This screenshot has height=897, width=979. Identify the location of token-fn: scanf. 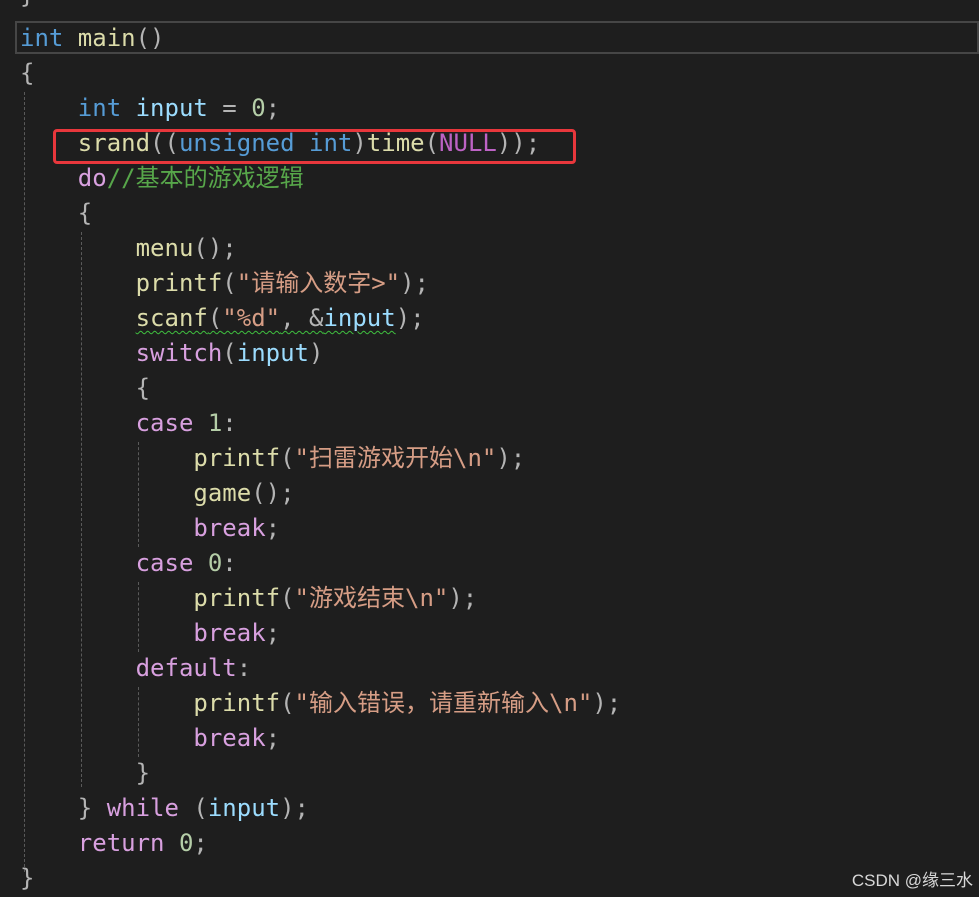
(171, 318).